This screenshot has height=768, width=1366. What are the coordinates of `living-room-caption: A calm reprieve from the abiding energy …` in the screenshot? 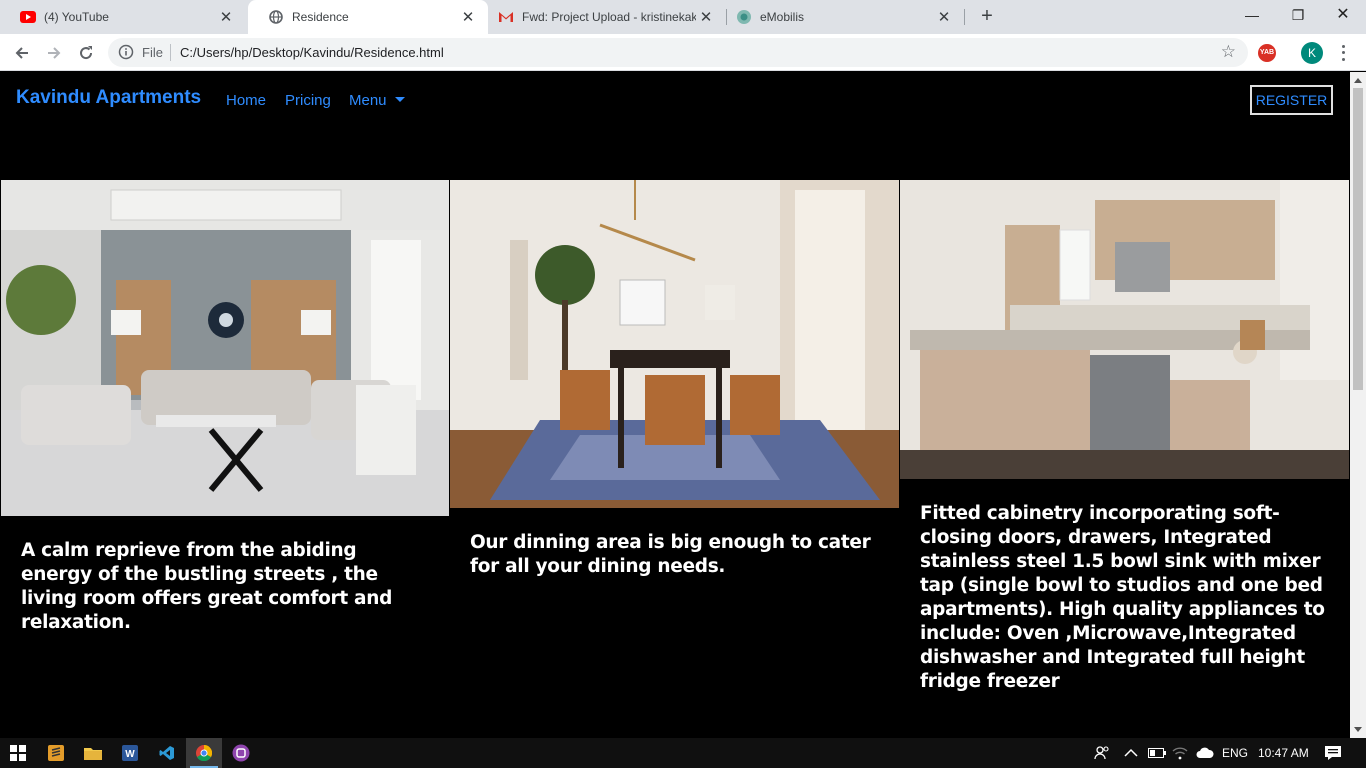 It's located at (207, 586).